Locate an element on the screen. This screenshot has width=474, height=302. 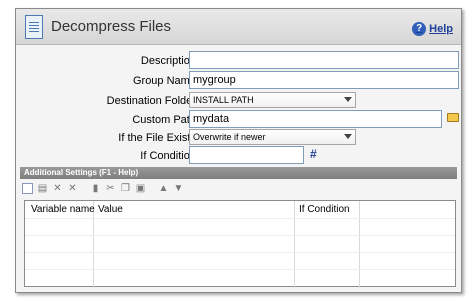
new-icon is located at coordinates (27, 188).